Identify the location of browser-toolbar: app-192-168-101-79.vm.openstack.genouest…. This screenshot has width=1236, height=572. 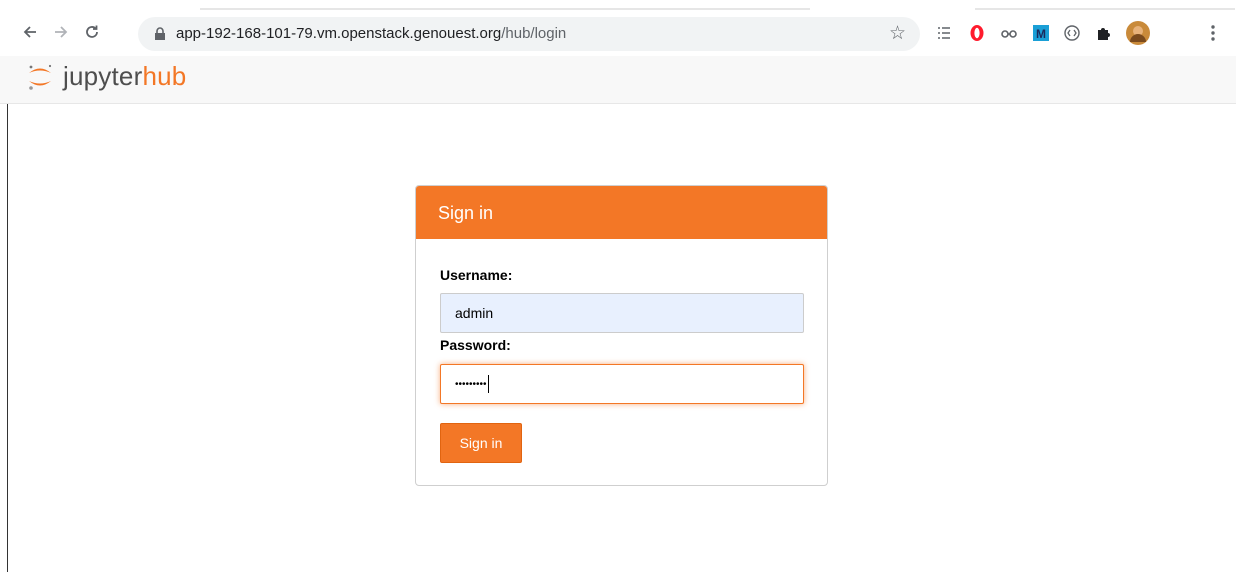
(618, 28).